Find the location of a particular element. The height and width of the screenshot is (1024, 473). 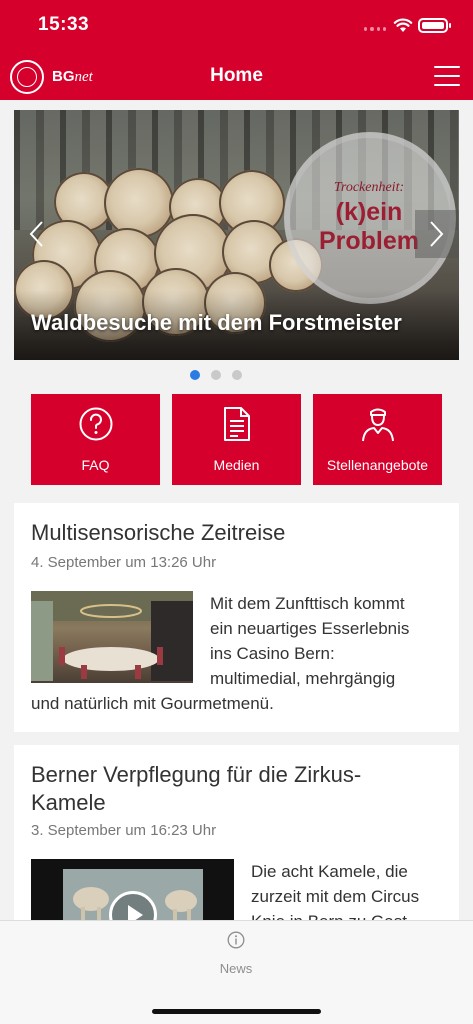

news-excerpt-continued: und natürlich mit Gourmetmenü. is located at coordinates (152, 703).